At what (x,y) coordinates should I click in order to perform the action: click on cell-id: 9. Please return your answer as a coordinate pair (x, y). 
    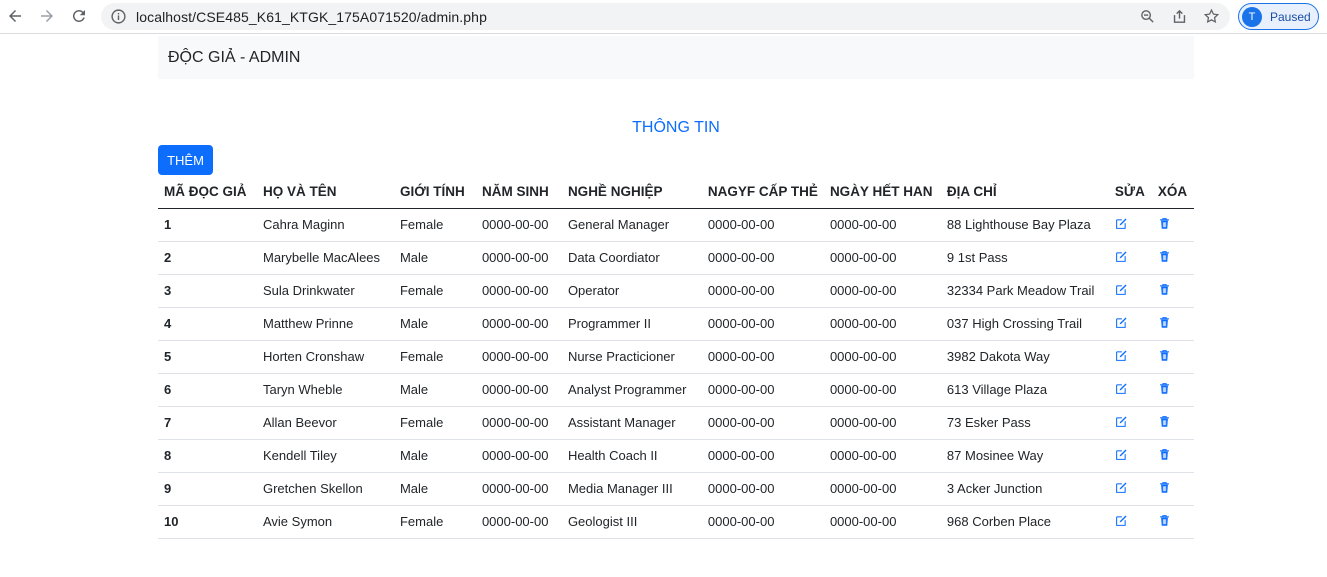
    Looking at the image, I should click on (207, 489).